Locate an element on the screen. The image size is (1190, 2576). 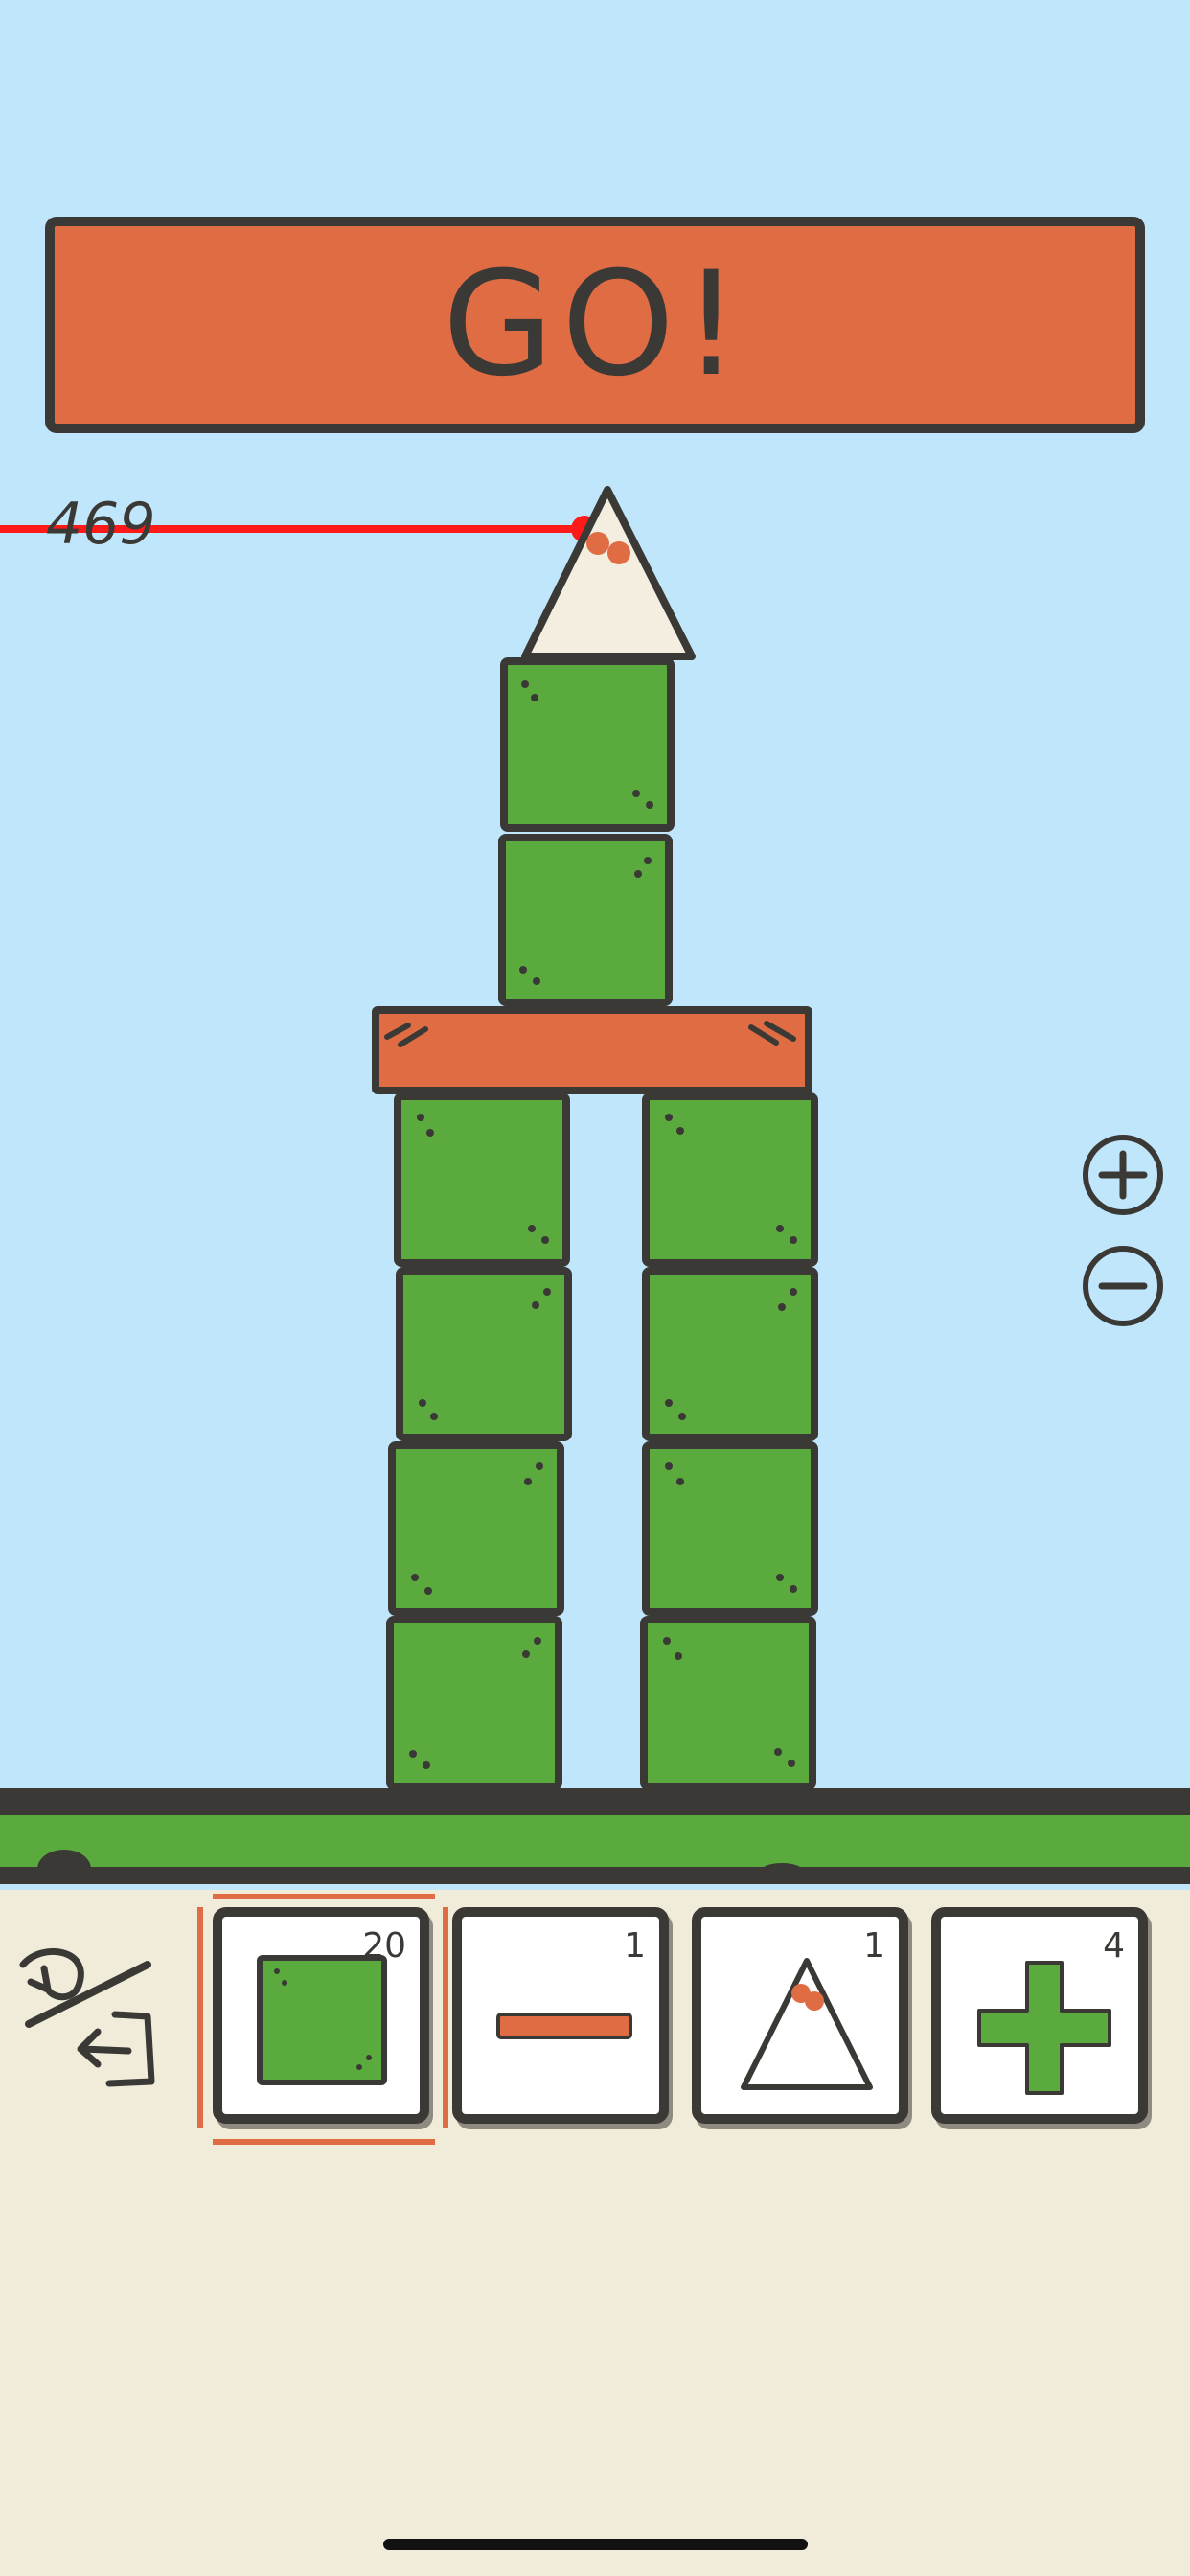
inventory-slot-plank: 1 is located at coordinates (560, 2015).